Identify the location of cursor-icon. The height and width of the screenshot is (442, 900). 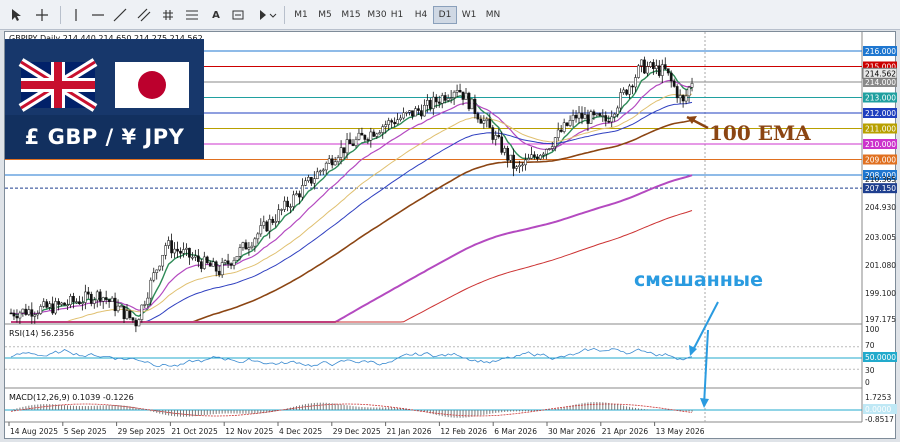
(16, 15).